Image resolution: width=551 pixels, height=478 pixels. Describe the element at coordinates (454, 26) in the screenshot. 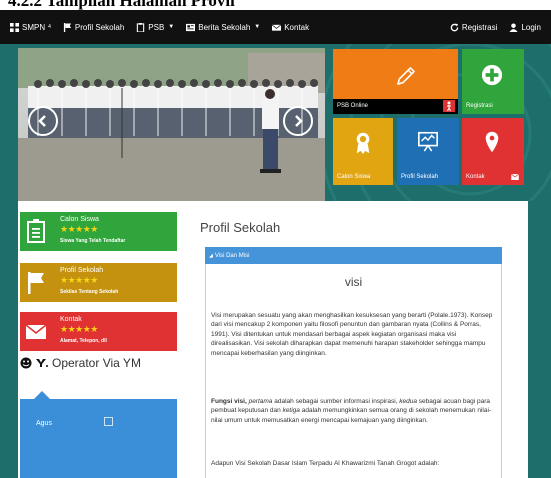

I see `refresh-icon` at that location.